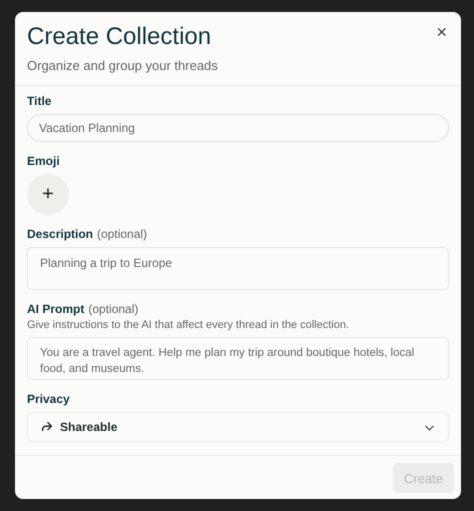 This screenshot has height=511, width=474. I want to click on field-hint: Give instructions to the AI that affect every thread in the collection., so click(188, 325).